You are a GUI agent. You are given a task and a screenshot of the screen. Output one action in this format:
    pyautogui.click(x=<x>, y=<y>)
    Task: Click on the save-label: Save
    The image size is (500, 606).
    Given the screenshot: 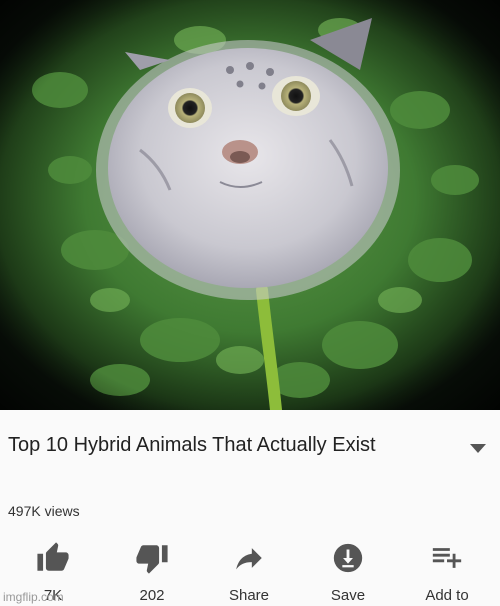 What is the action you would take?
    pyautogui.click(x=348, y=595)
    